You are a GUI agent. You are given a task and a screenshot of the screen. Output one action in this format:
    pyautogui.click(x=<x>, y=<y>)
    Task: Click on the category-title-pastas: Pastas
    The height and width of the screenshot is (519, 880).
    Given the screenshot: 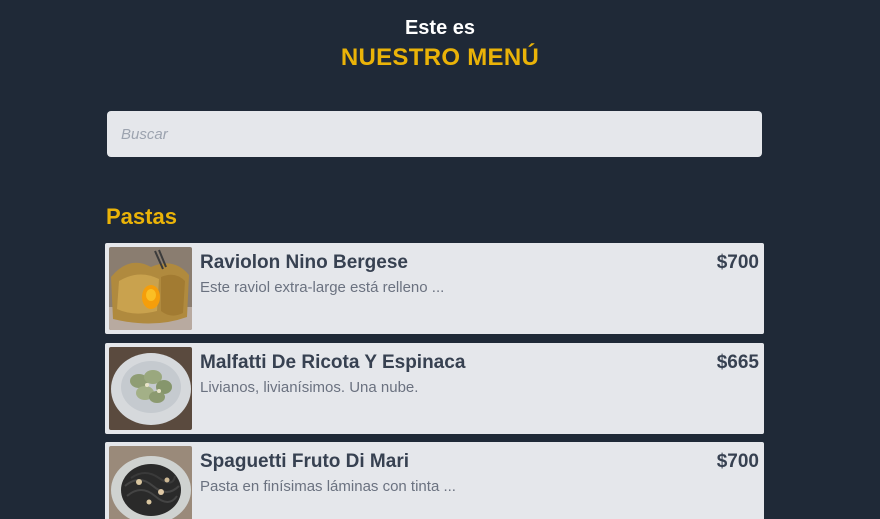 What is the action you would take?
    pyautogui.click(x=141, y=216)
    